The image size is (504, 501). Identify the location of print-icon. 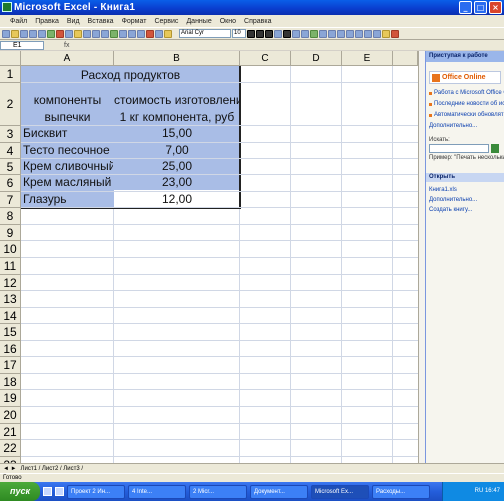
(33, 33).